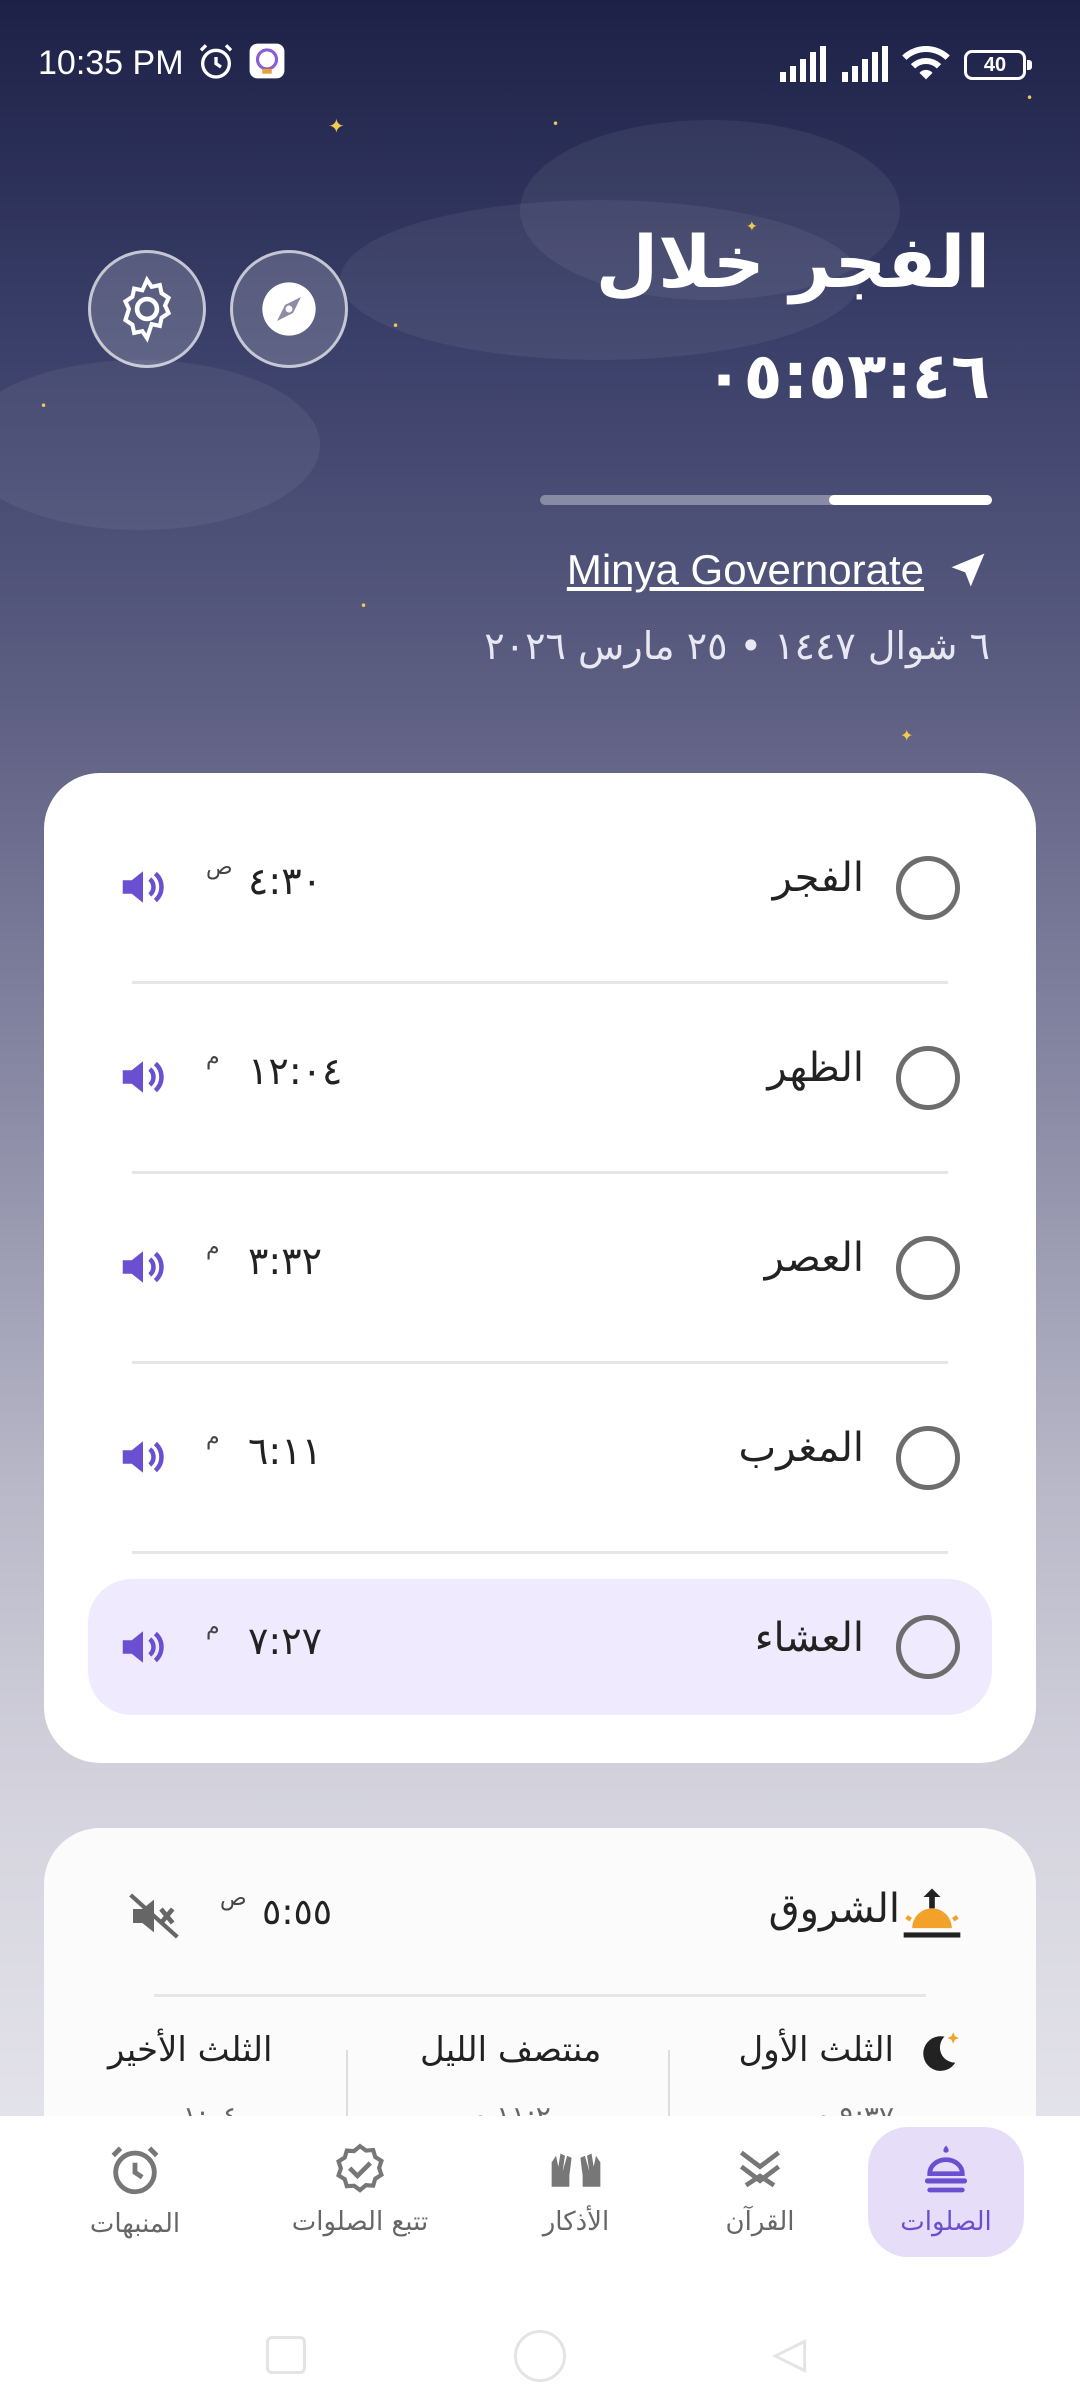 The width and height of the screenshot is (1080, 2400). I want to click on nav-label: الأذكار, so click(576, 2222).